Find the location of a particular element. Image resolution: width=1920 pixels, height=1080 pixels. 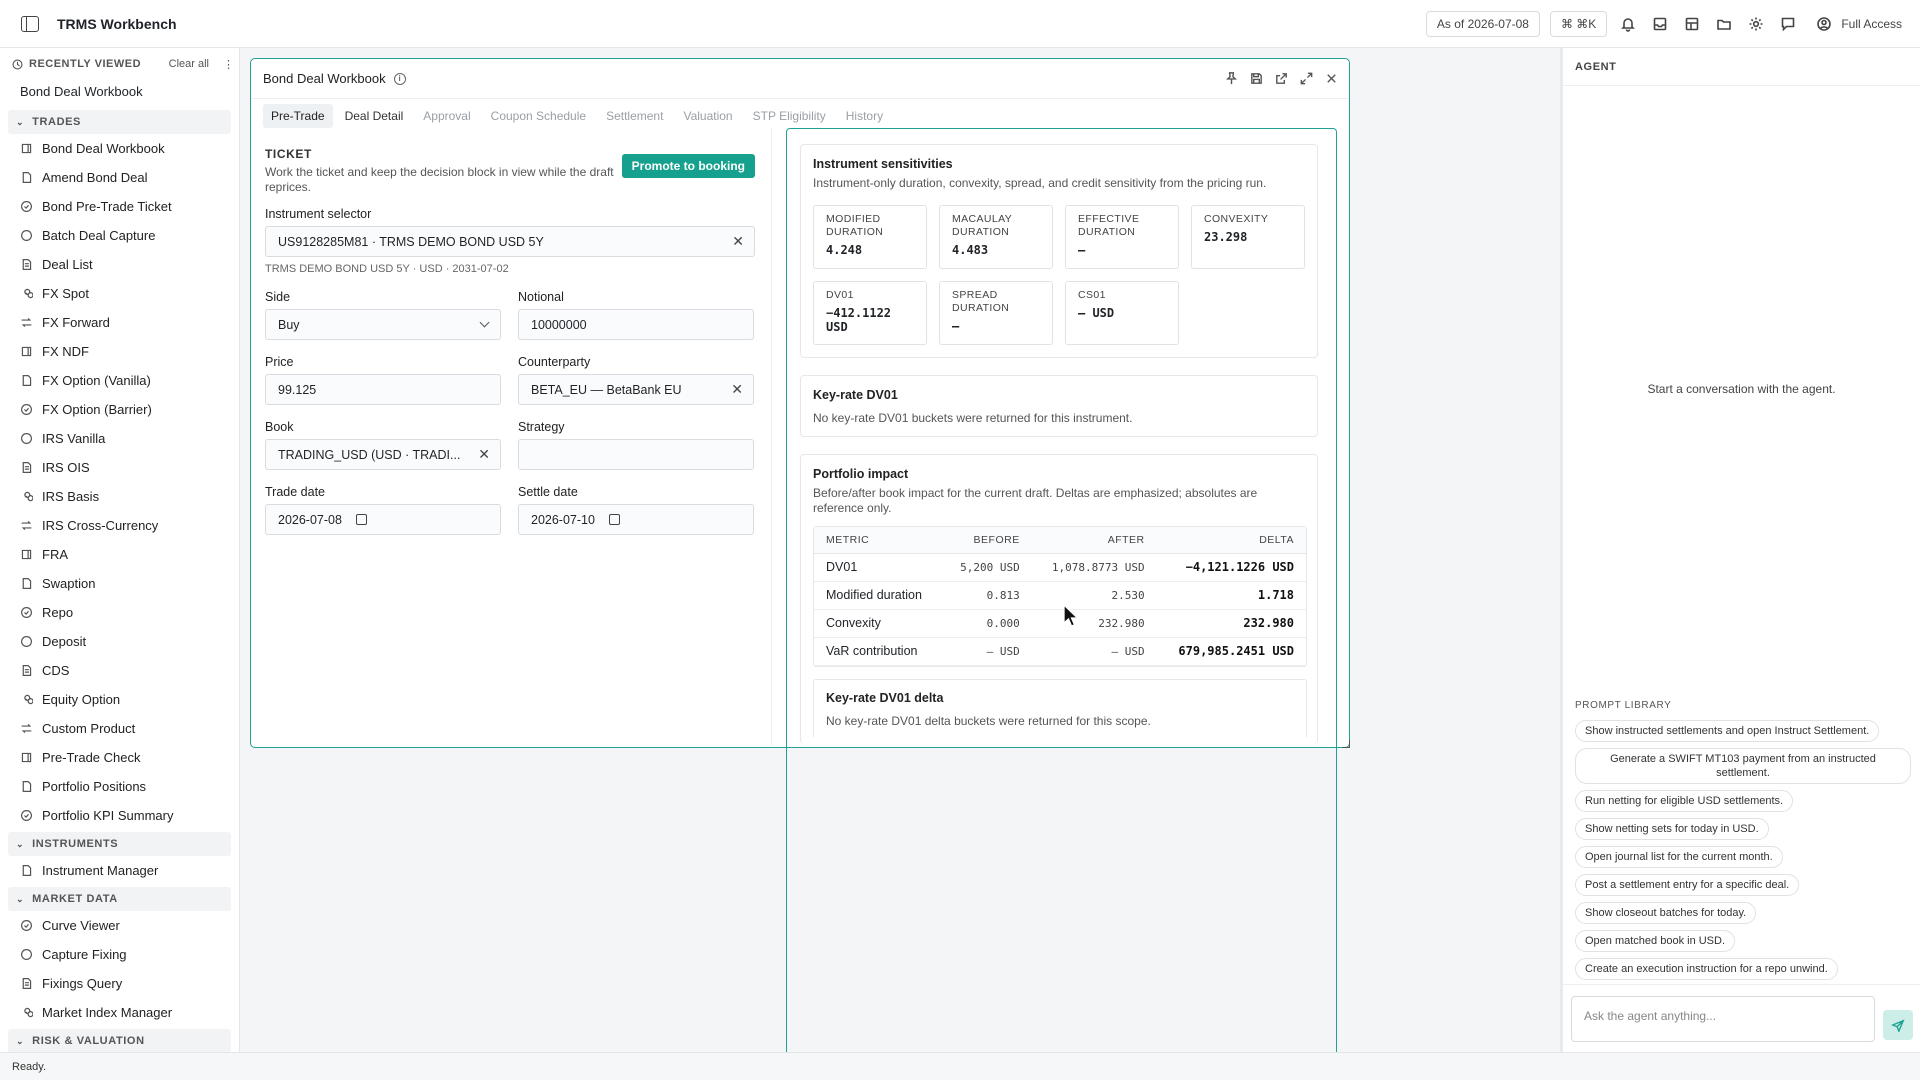

trade-date-input: 2026-07-08 is located at coordinates (383, 519).